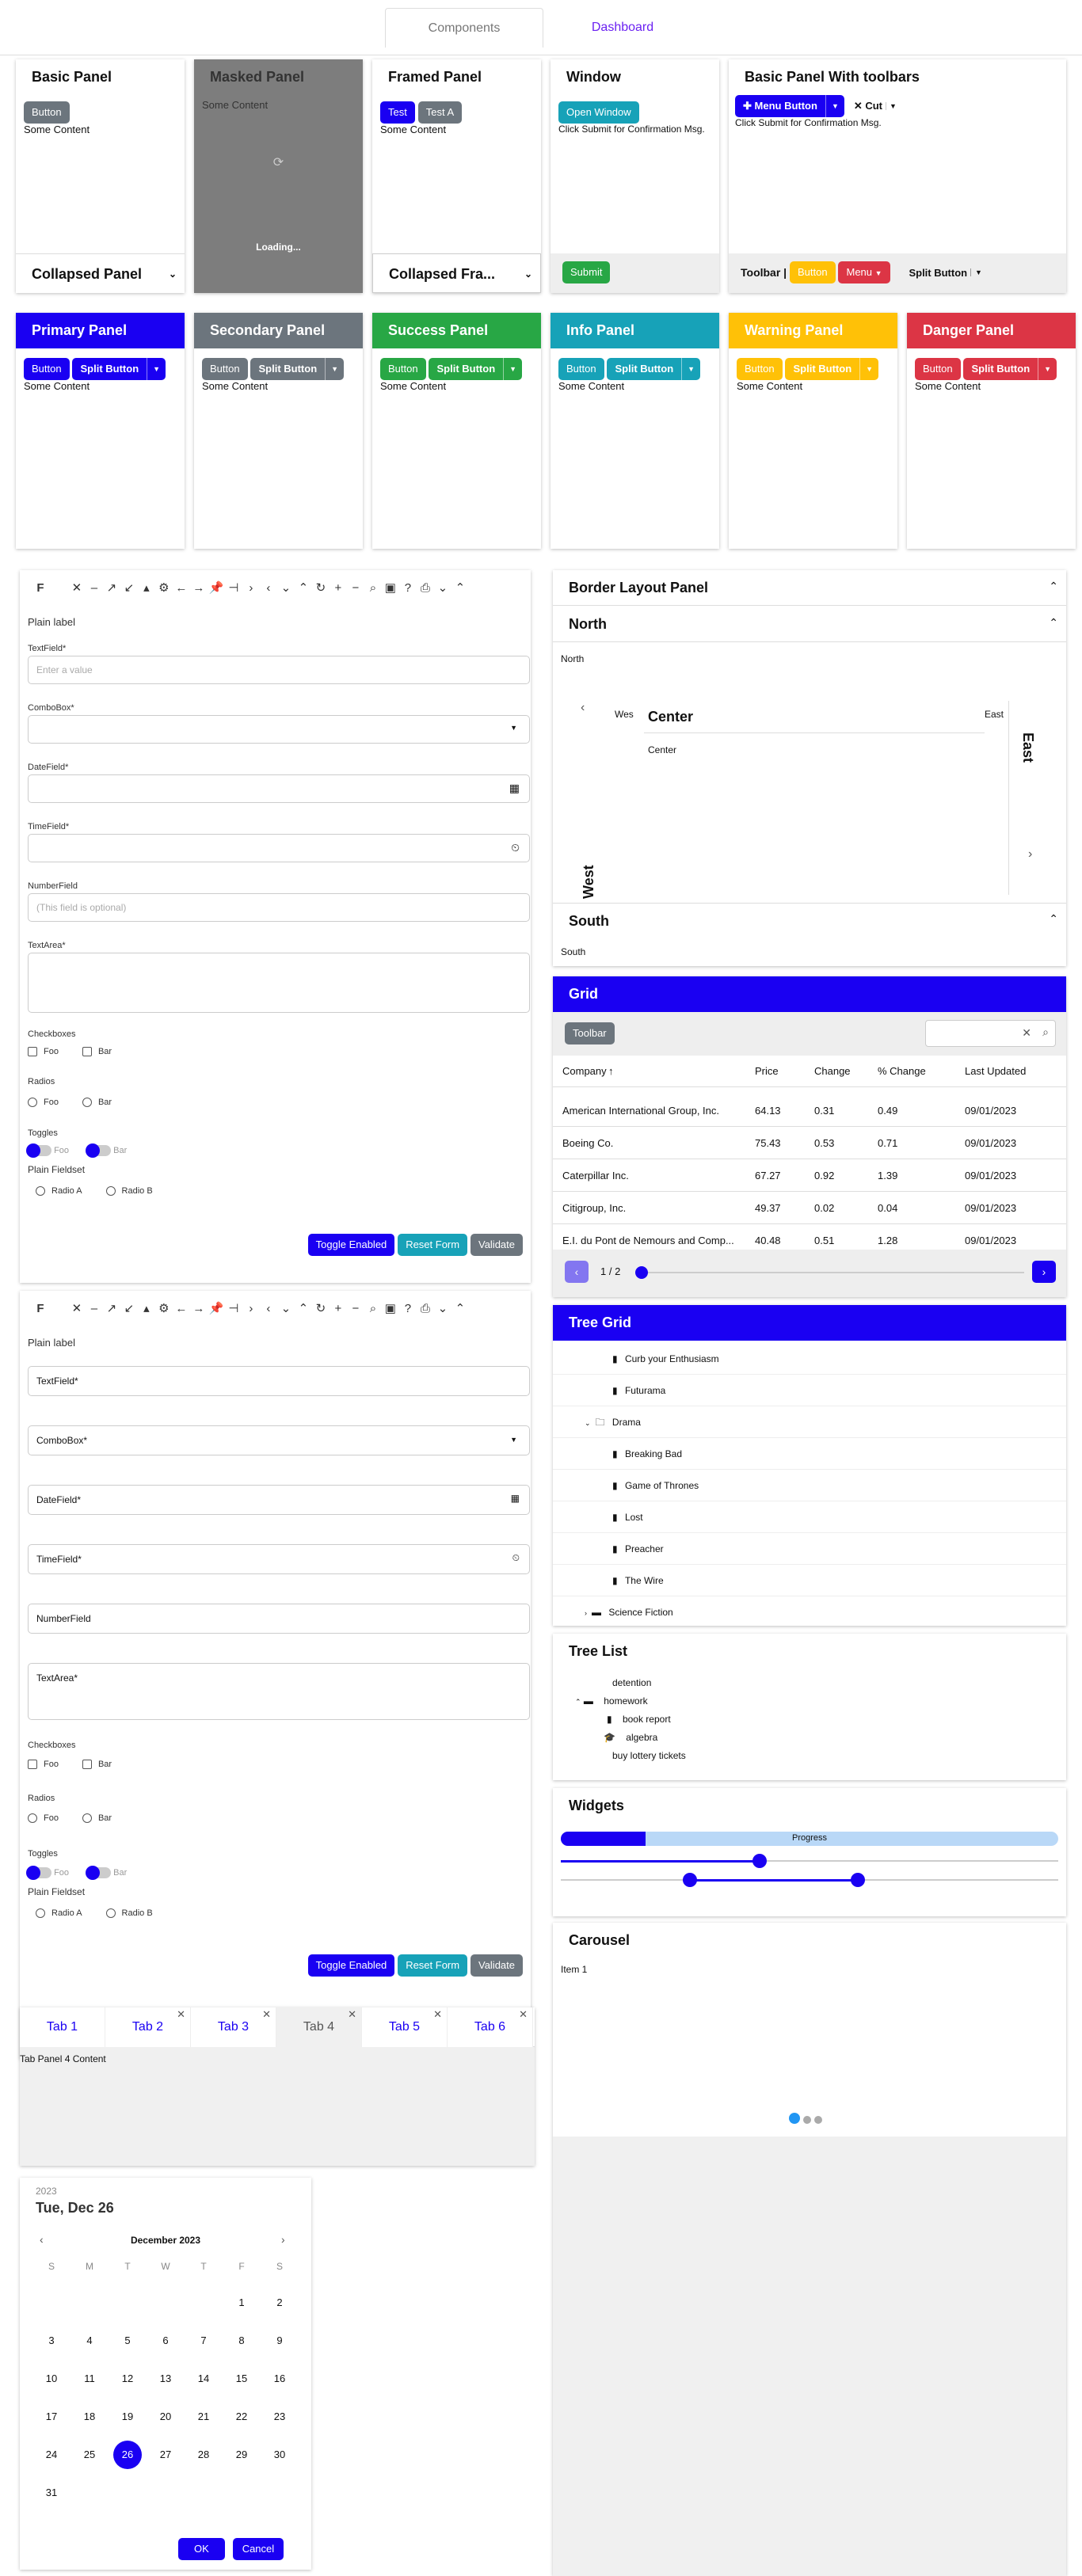 Image resolution: width=1082 pixels, height=2576 pixels. I want to click on calendar-day: 29, so click(241, 2454).